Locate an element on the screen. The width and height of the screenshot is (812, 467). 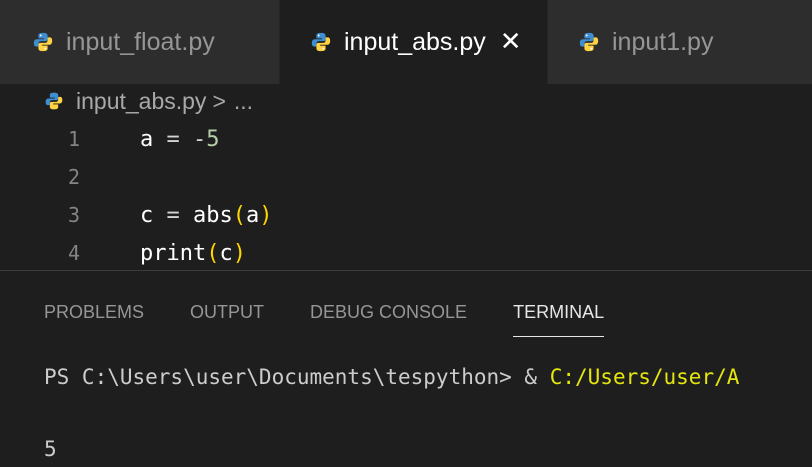
code-token: 5 is located at coordinates (213, 139).